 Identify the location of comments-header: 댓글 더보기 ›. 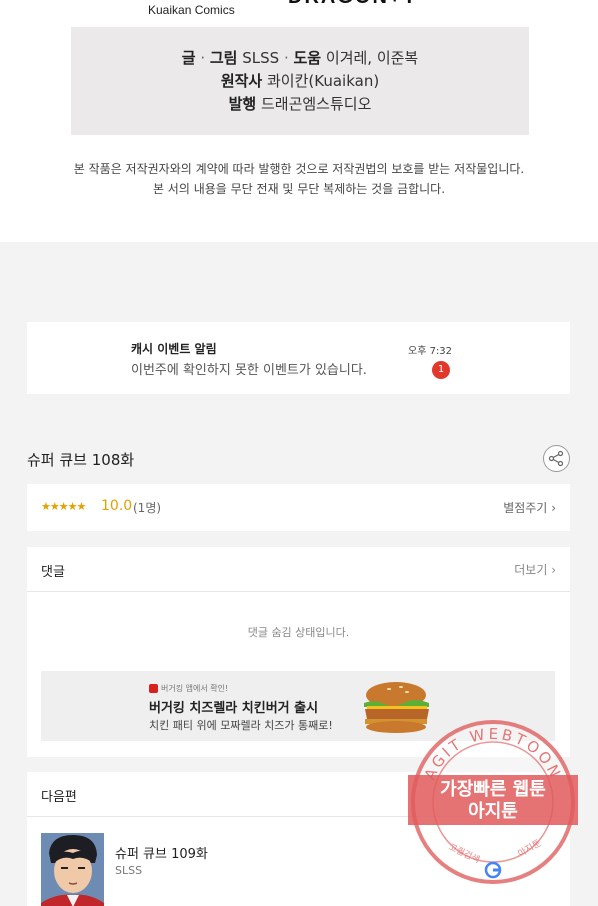
(298, 569).